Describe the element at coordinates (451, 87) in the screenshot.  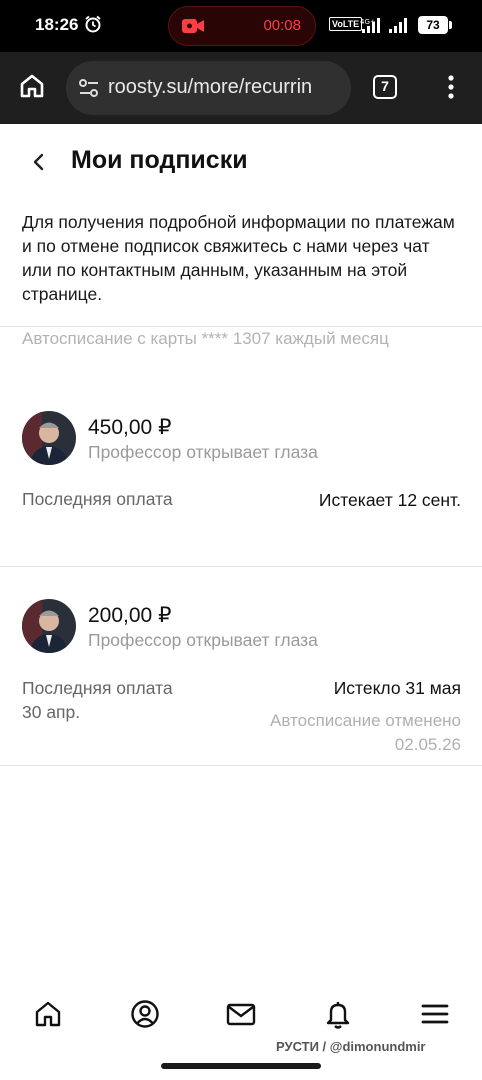
I see `more-vertical-icon` at that location.